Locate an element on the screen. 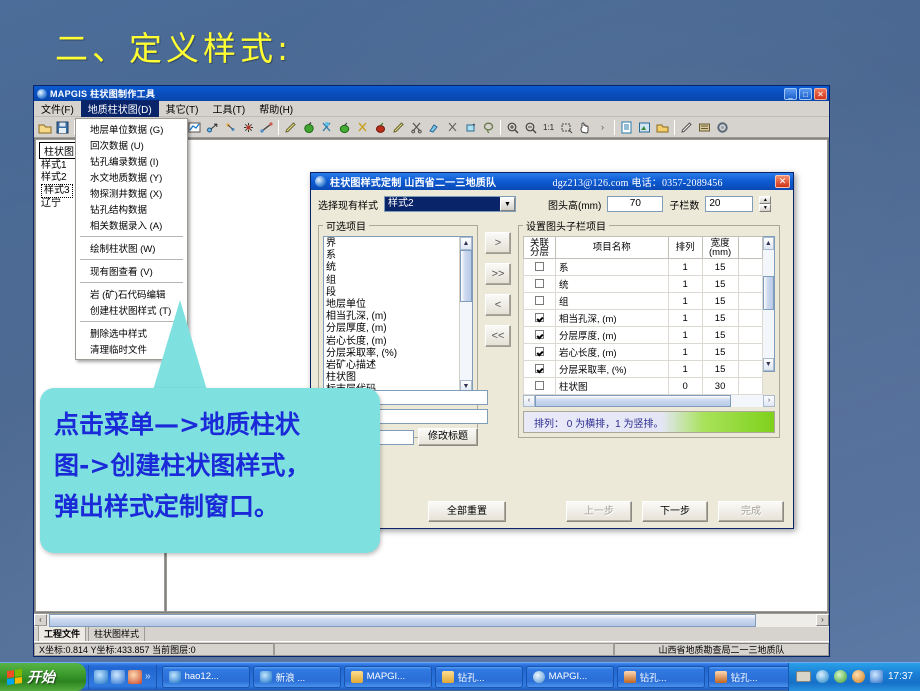 This screenshot has height=691, width=920. taskbar-clock: 17:37 is located at coordinates (900, 676).